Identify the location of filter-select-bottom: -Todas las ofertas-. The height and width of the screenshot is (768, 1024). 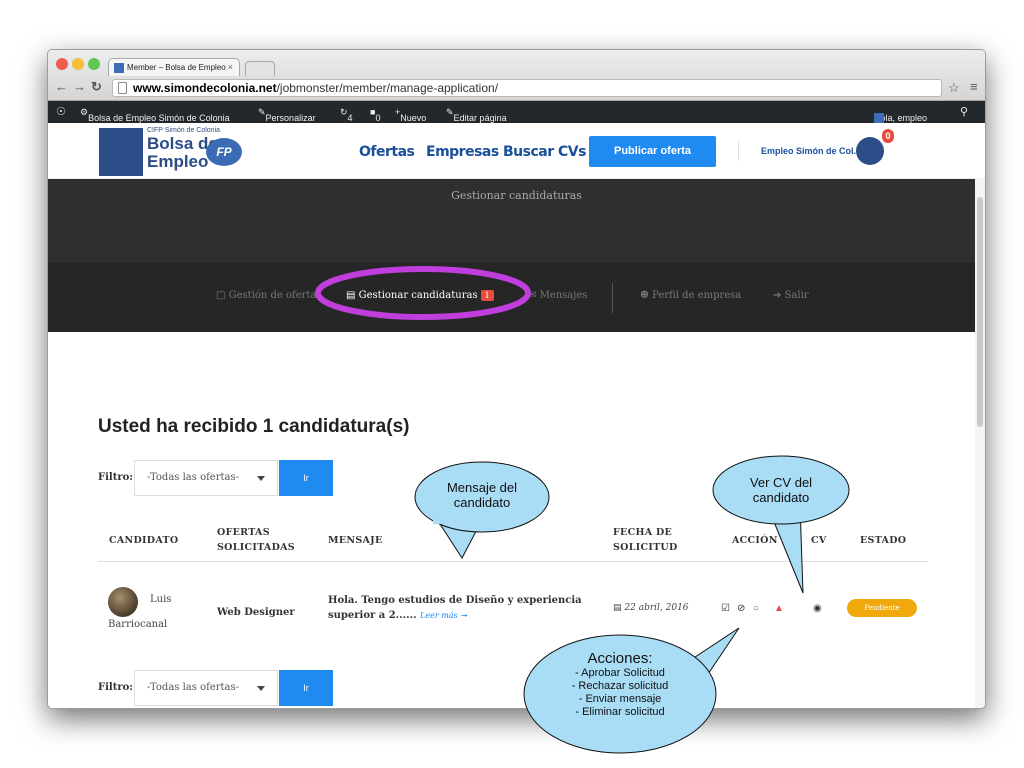
(206, 688).